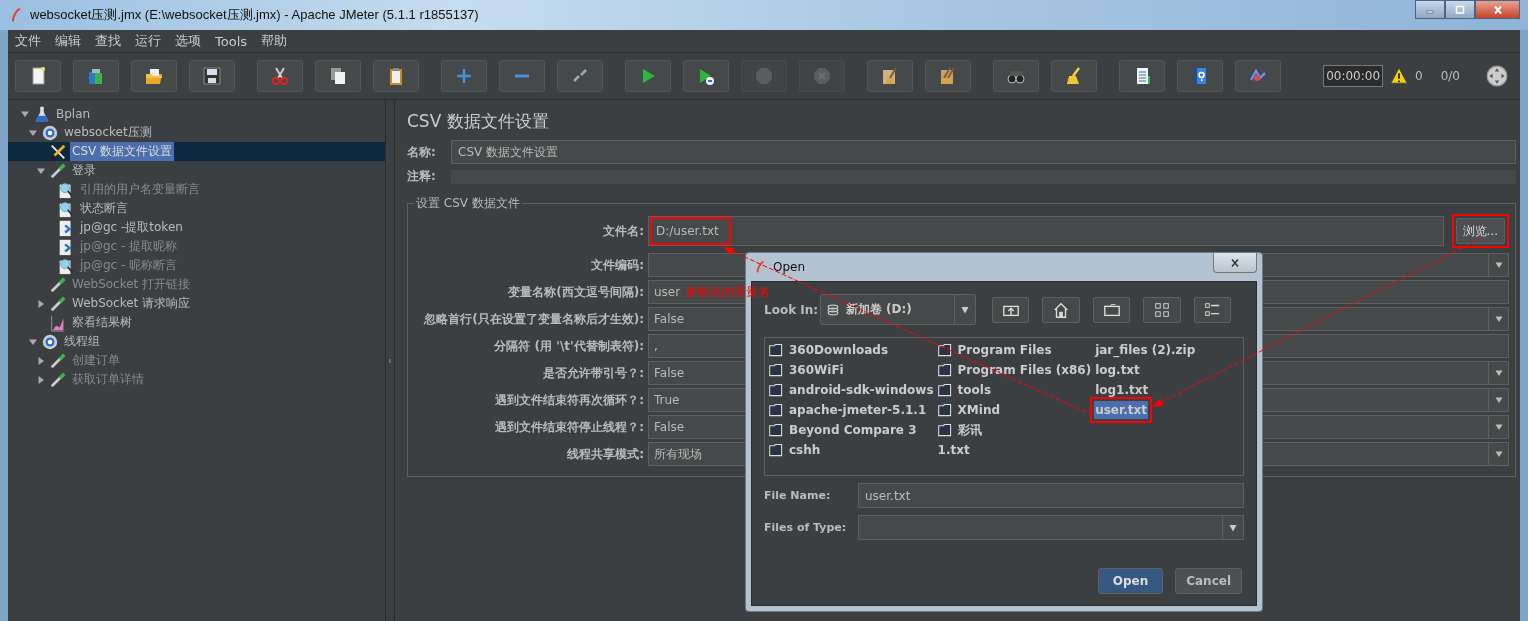 This screenshot has width=1528, height=621. Describe the element at coordinates (187, 41) in the screenshot. I see `menu-item: 选项` at that location.